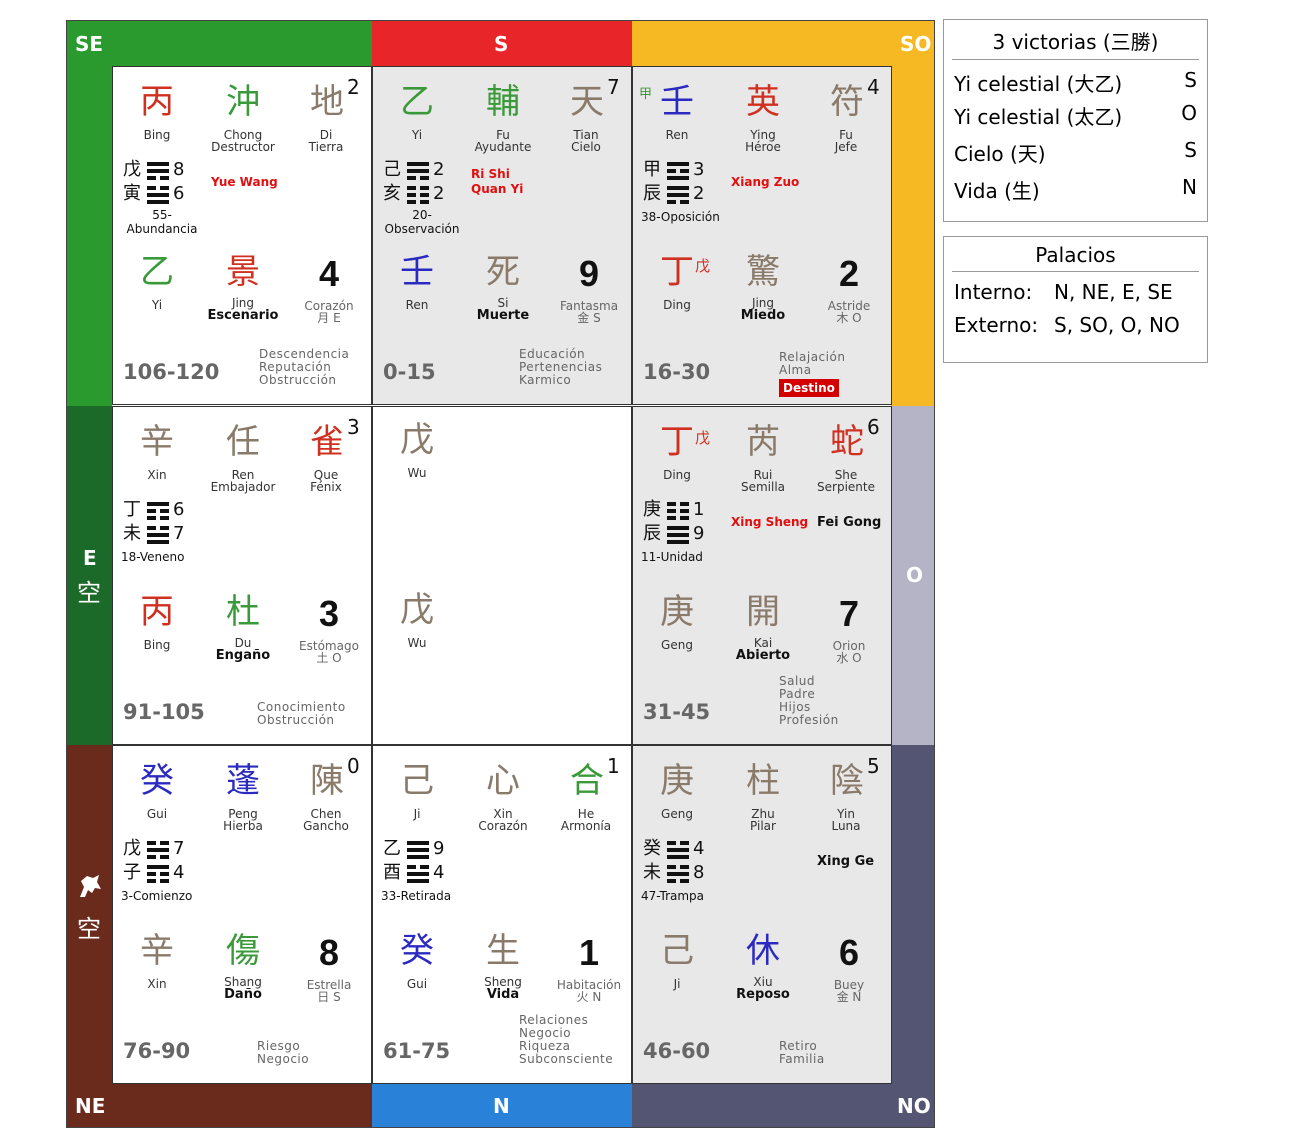  What do you see at coordinates (503, 994) in the screenshot?
I see `door-sublabel: Vida` at bounding box center [503, 994].